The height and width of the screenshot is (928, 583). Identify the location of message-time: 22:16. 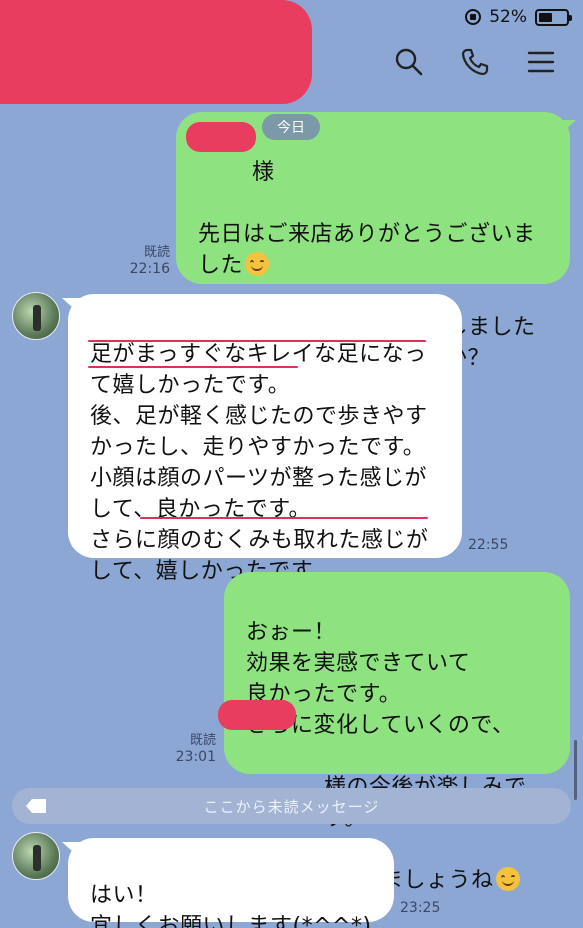
(149, 269).